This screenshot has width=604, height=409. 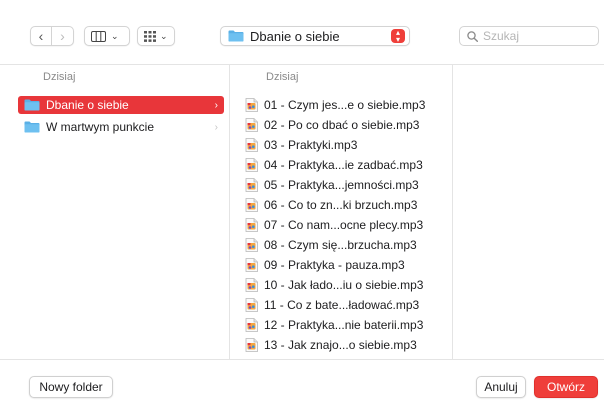 What do you see at coordinates (71, 387) in the screenshot?
I see `new-folder-button: Nowy folder` at bounding box center [71, 387].